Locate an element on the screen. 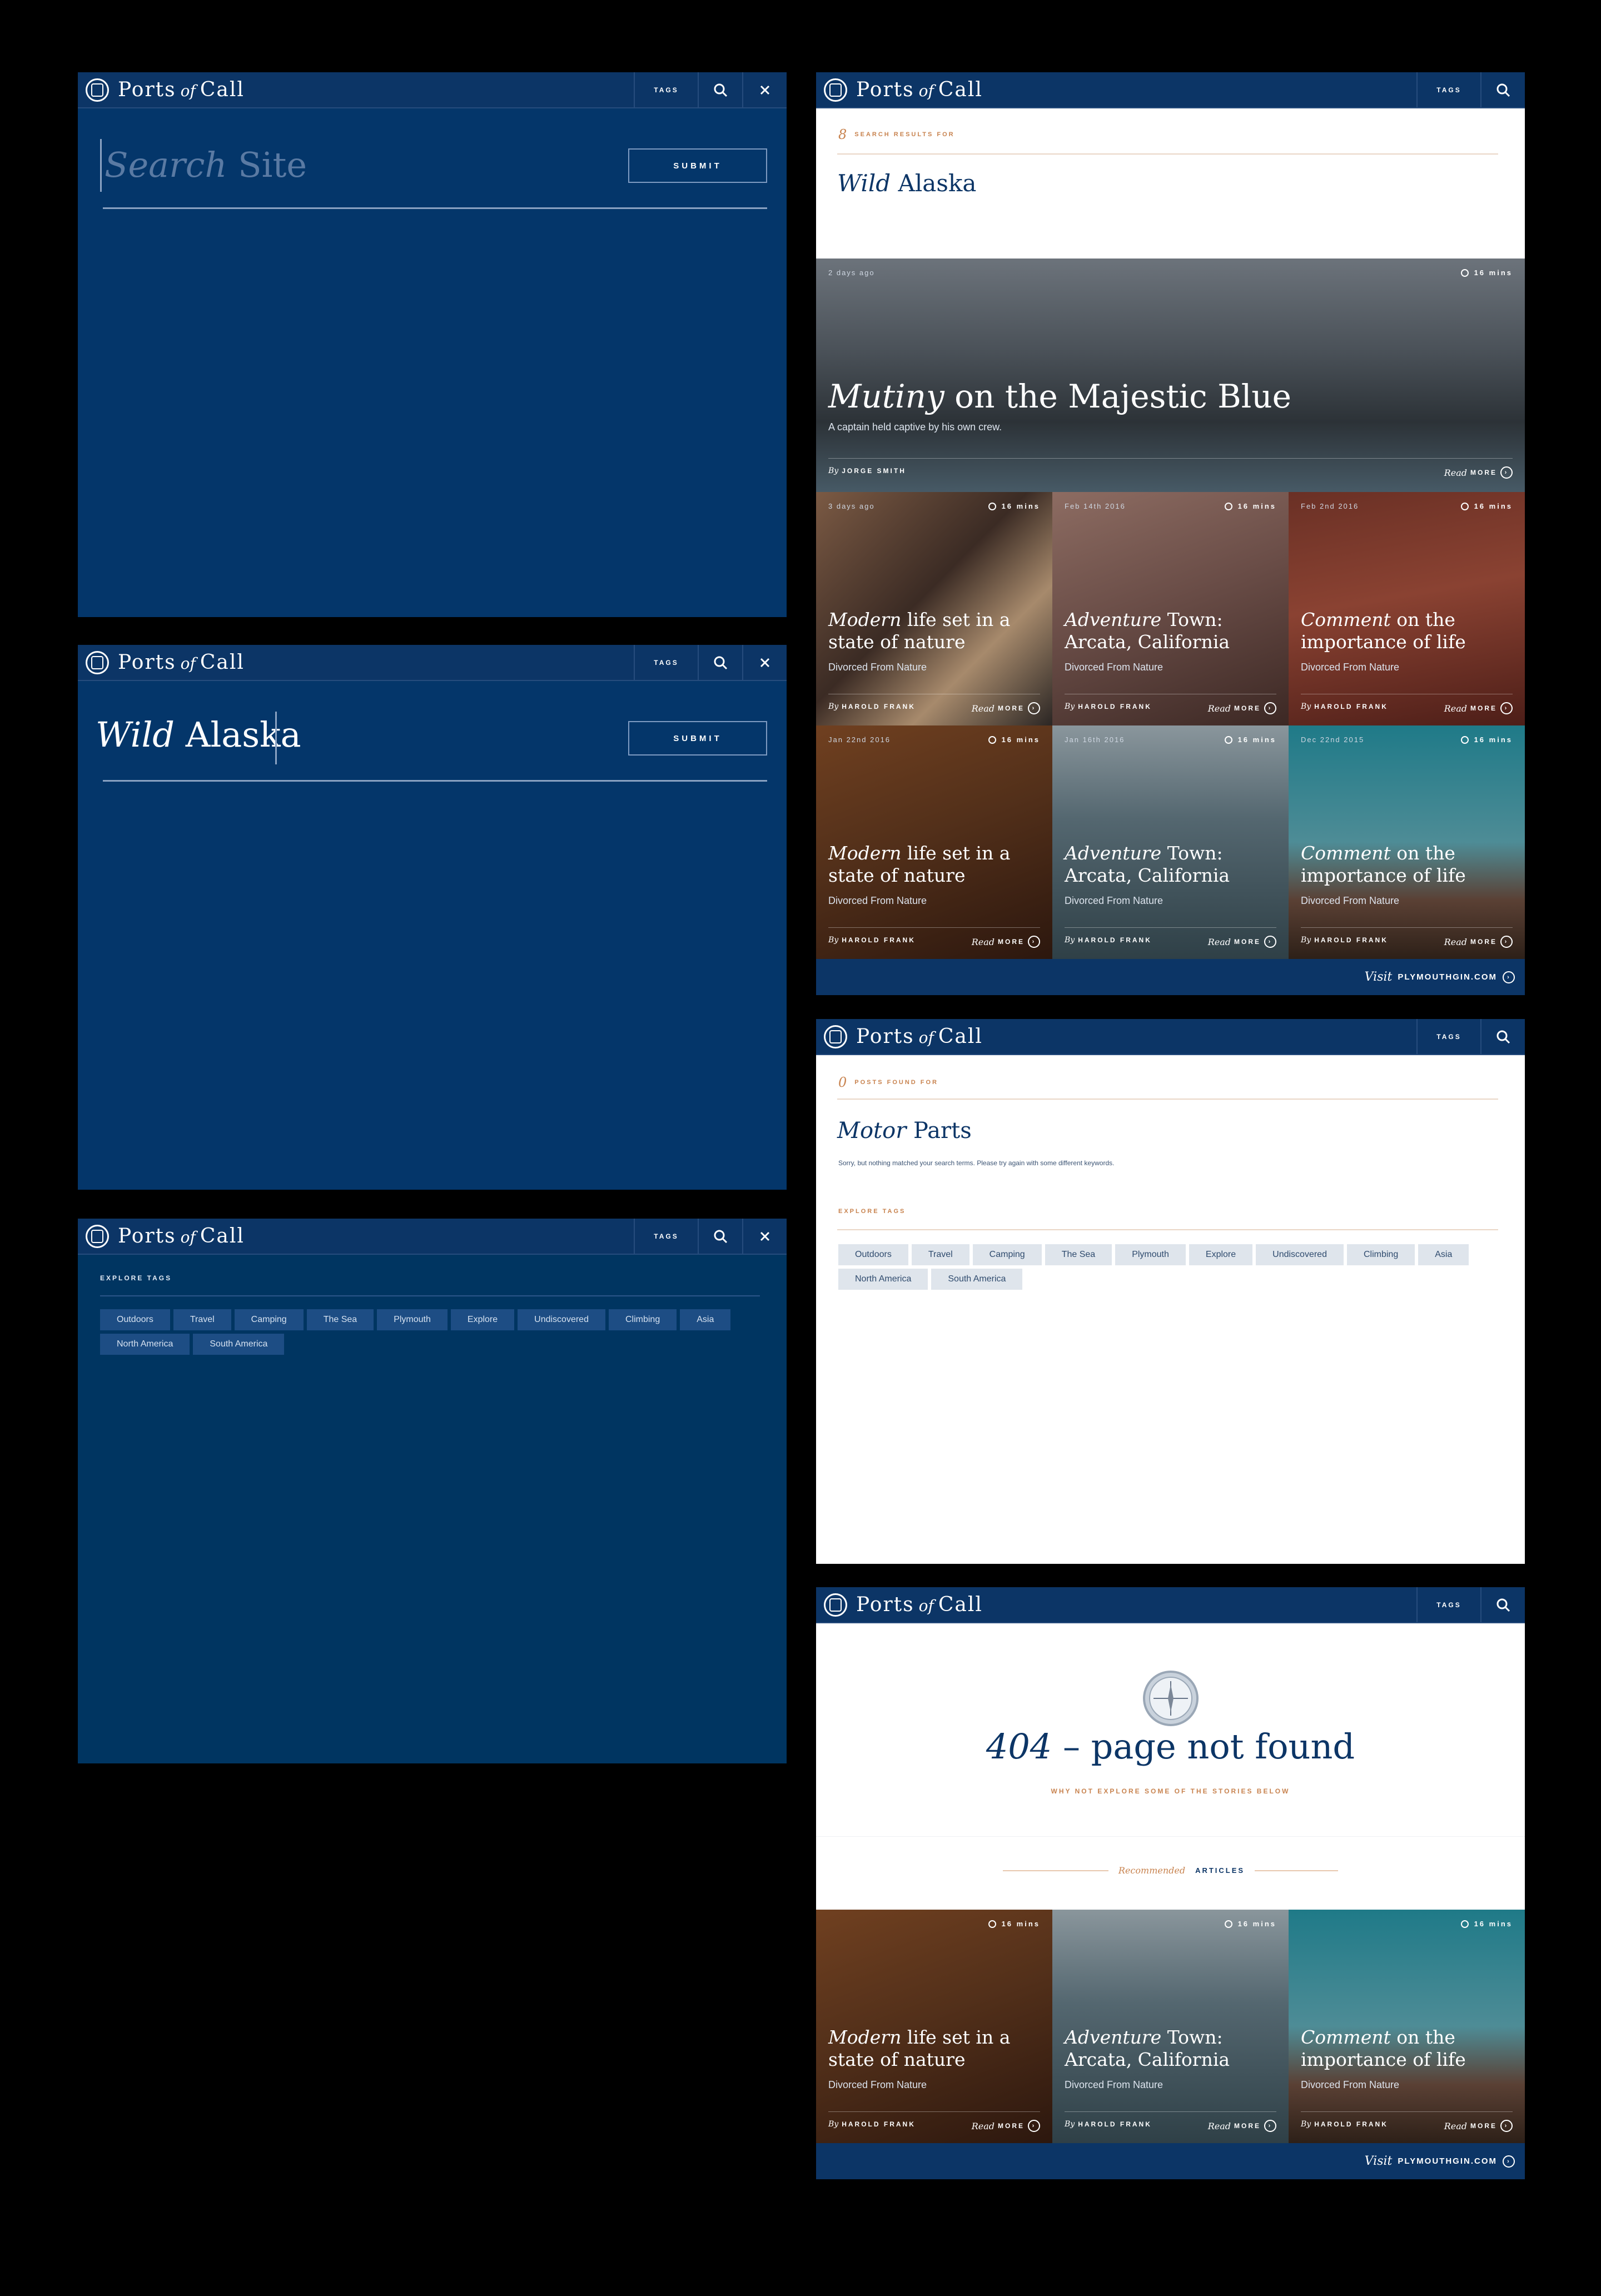 The width and height of the screenshot is (1601, 2296). search-input: Search Site is located at coordinates (206, 165).